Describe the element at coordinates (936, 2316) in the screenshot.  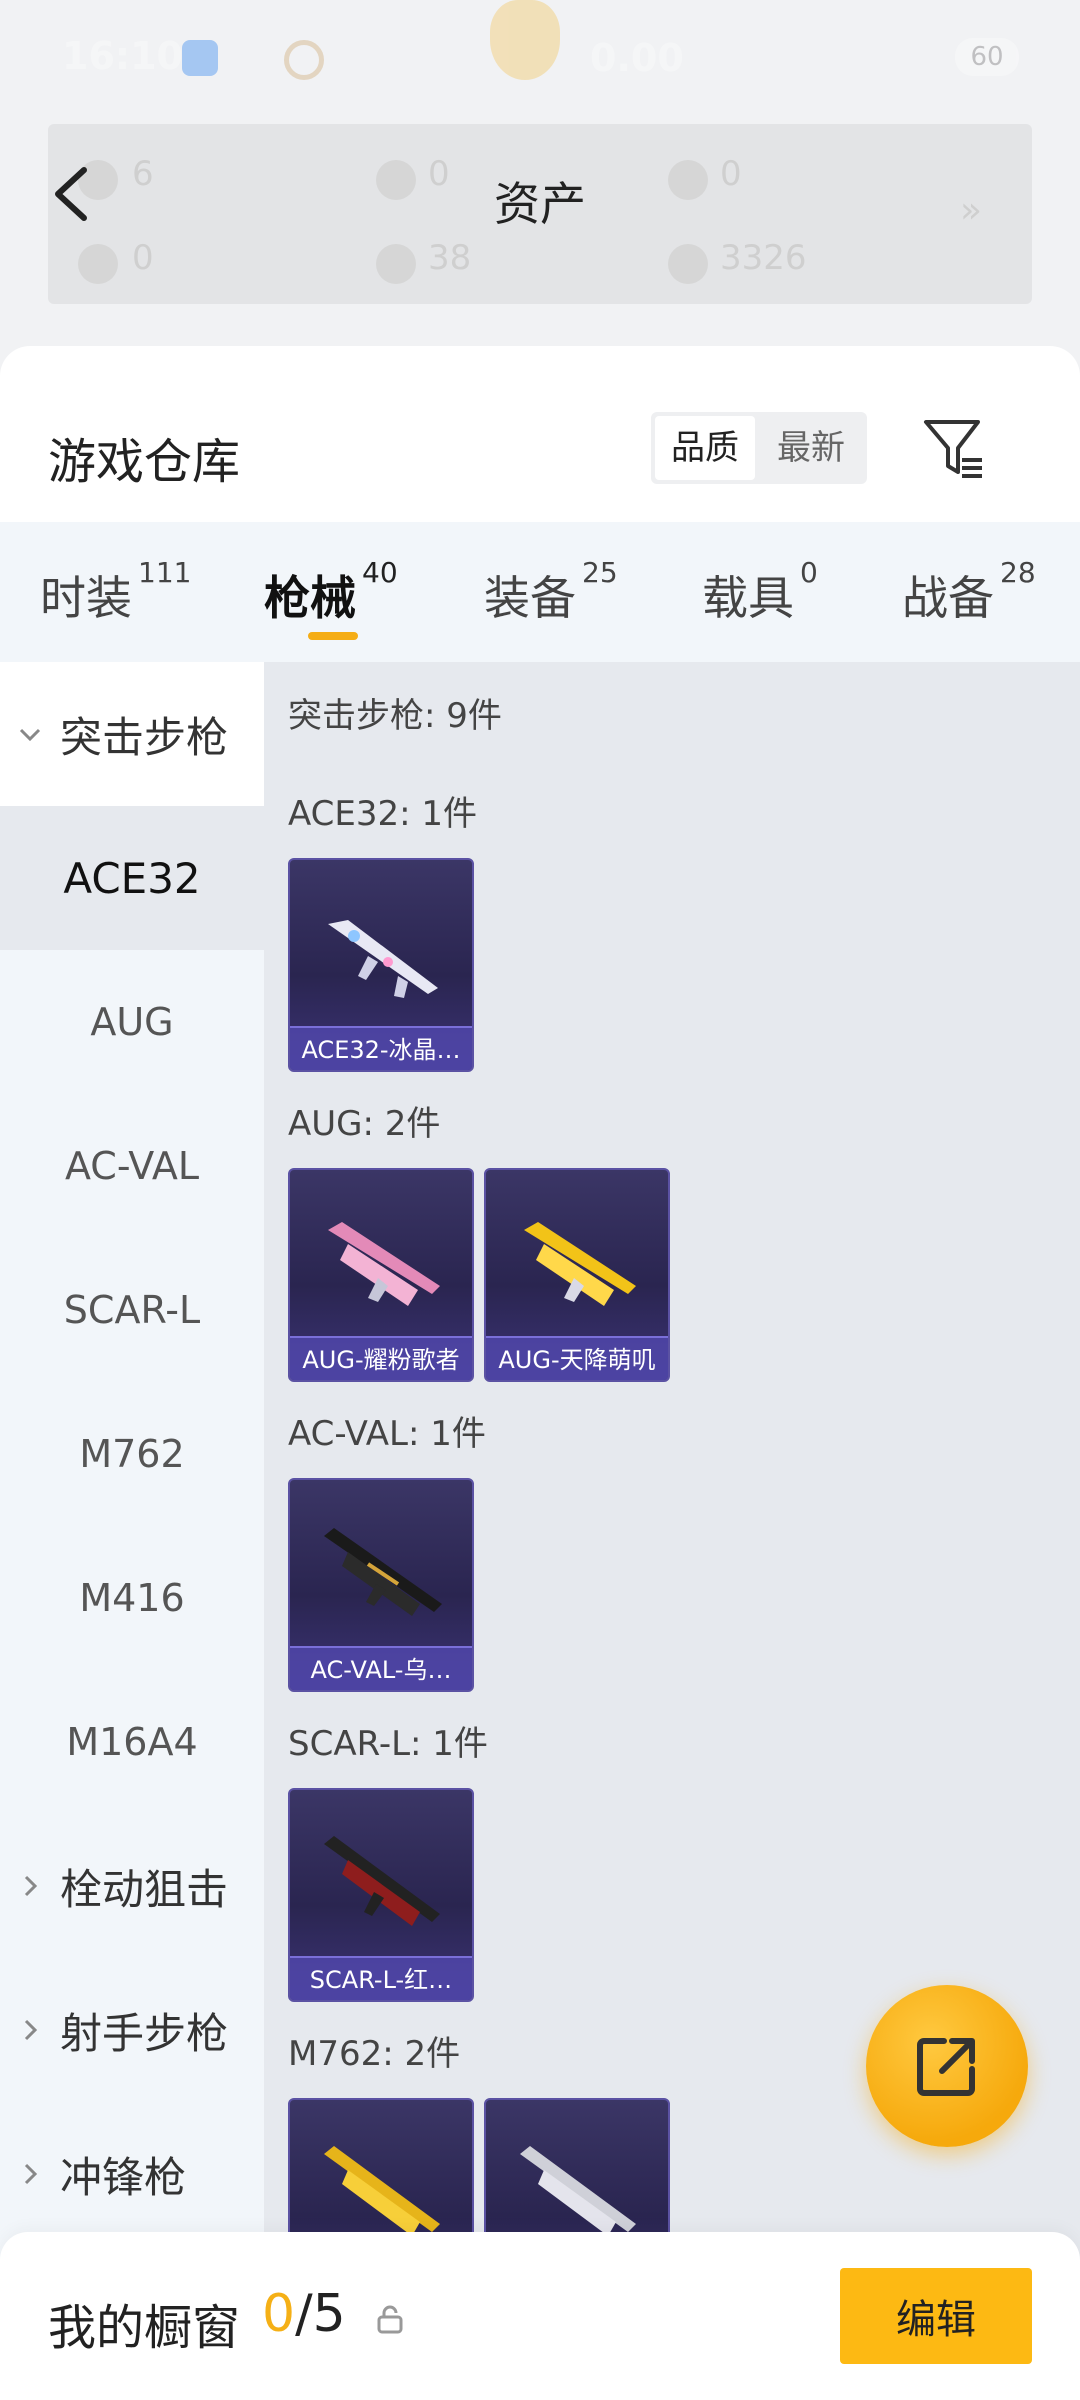
I see `edit-button: 编辑` at that location.